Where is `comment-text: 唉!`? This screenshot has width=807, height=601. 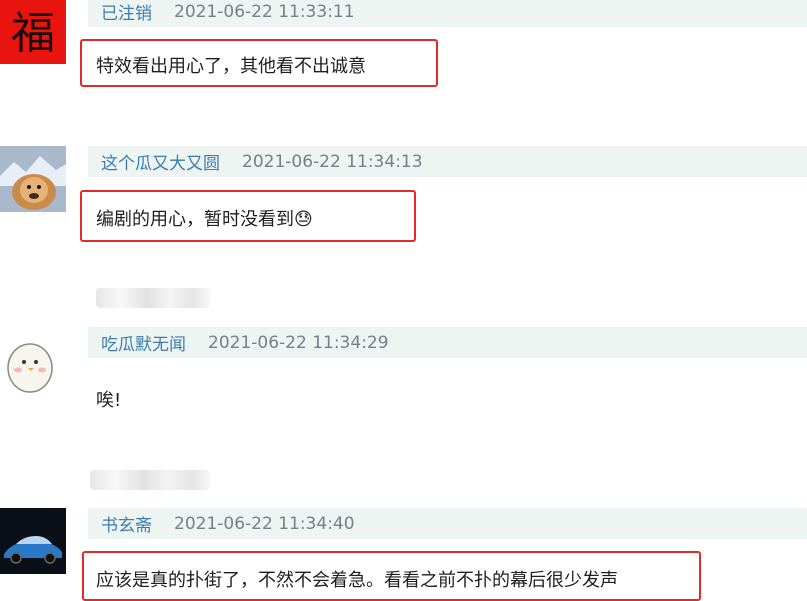 comment-text: 唉! is located at coordinates (109, 400).